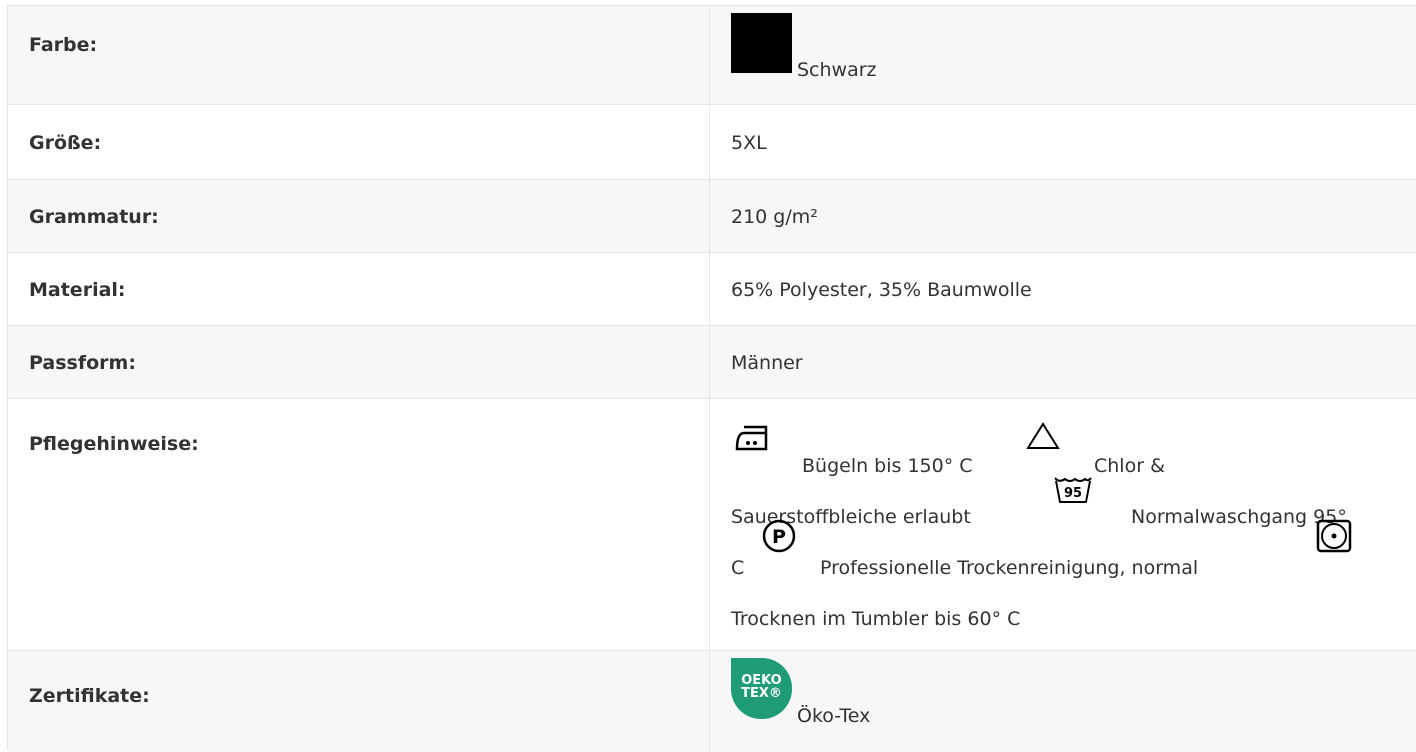  I want to click on dryclean-p-icon: P, so click(779, 536).